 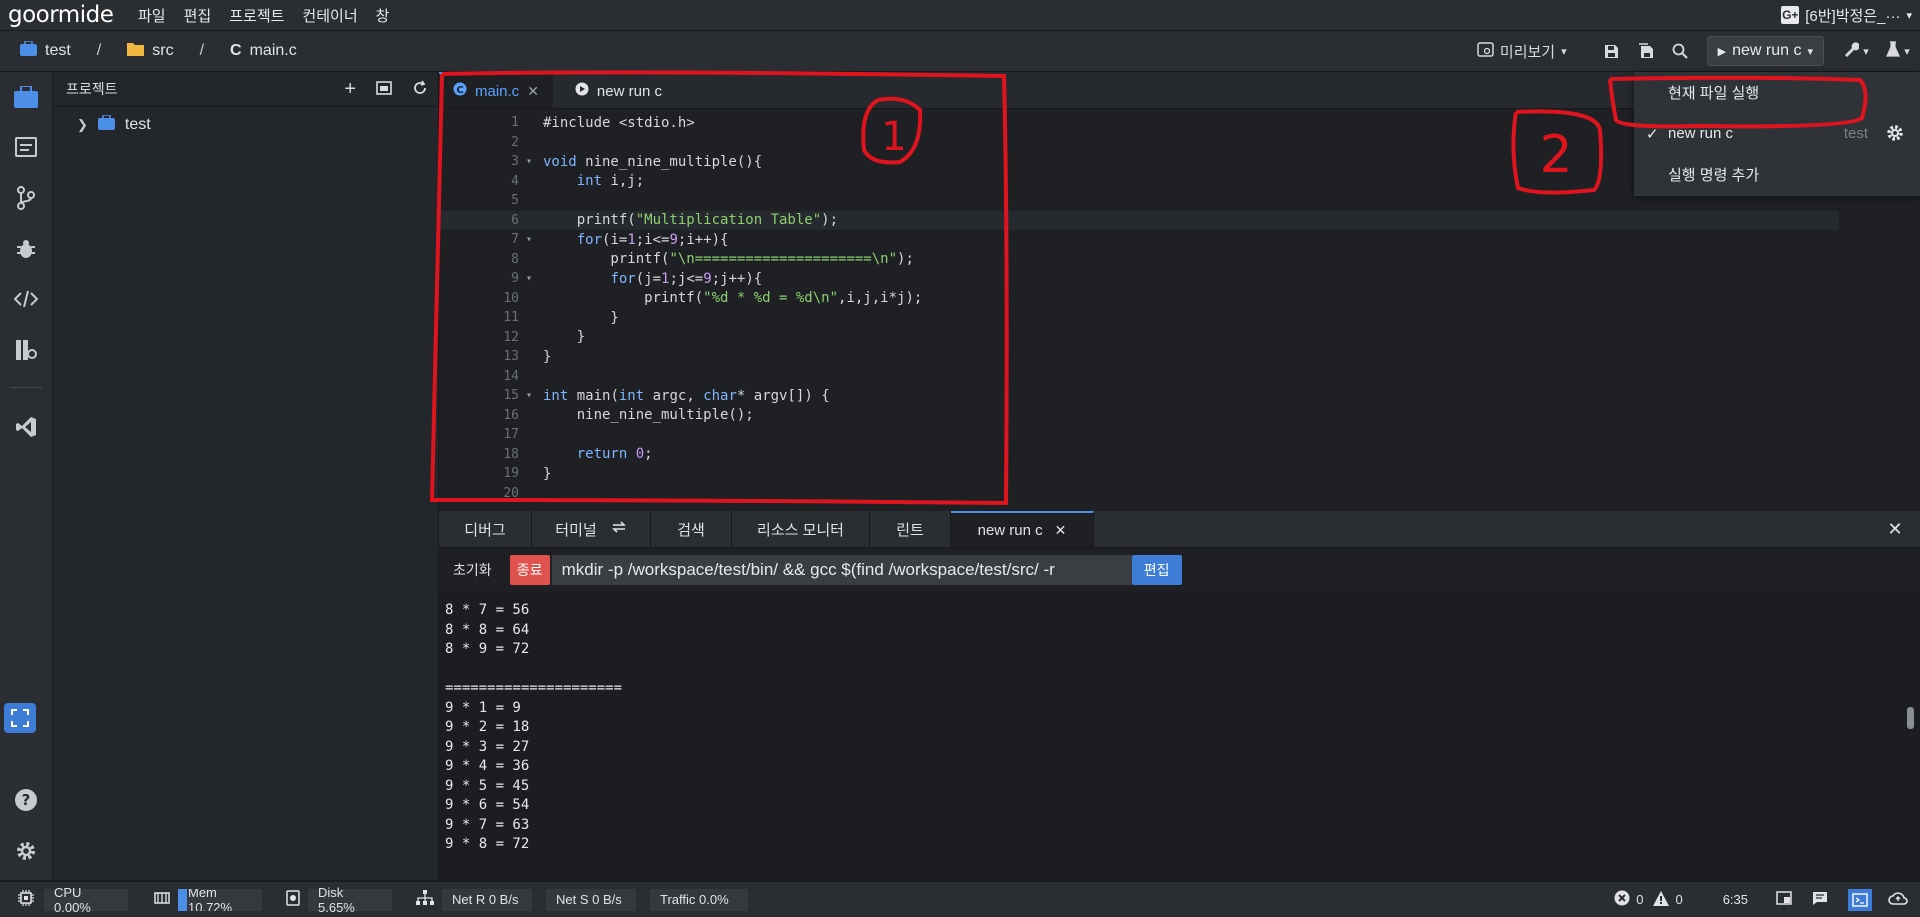 What do you see at coordinates (1856, 51) in the screenshot?
I see `build-tools-button: ▾` at bounding box center [1856, 51].